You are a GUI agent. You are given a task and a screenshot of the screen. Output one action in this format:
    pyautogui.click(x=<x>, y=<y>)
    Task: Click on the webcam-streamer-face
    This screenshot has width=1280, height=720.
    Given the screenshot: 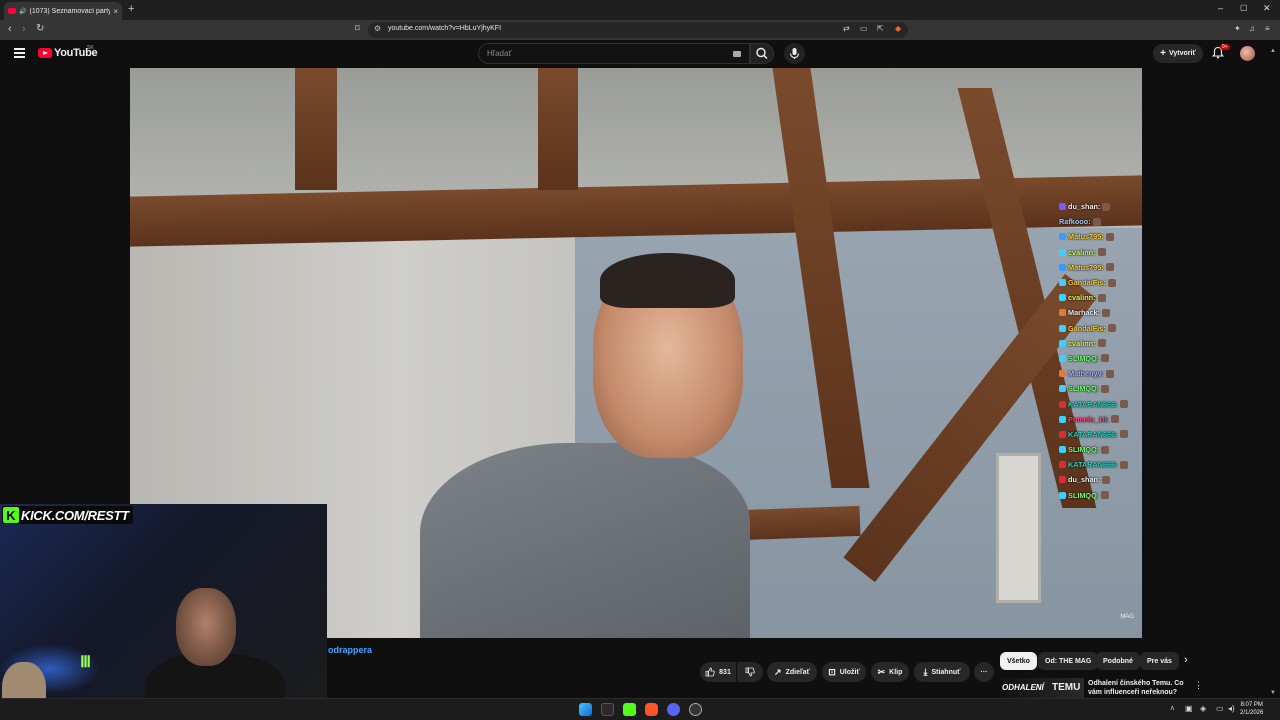 What is the action you would take?
    pyautogui.click(x=206, y=627)
    